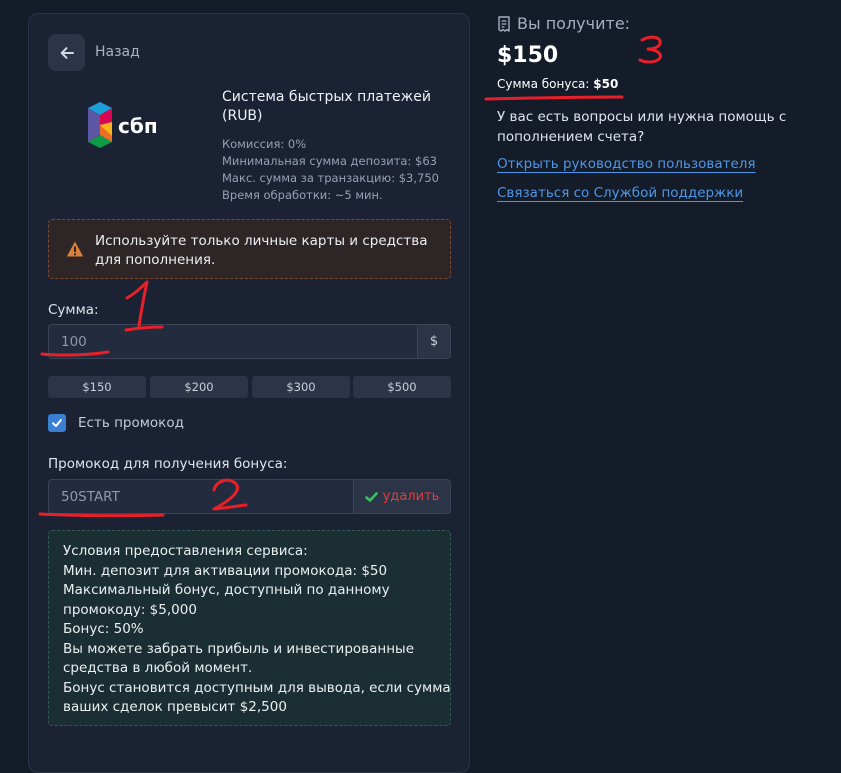 The height and width of the screenshot is (773, 841). Describe the element at coordinates (226, 590) in the screenshot. I see `terms-line: Максимальный бонус, доступный по данному` at that location.